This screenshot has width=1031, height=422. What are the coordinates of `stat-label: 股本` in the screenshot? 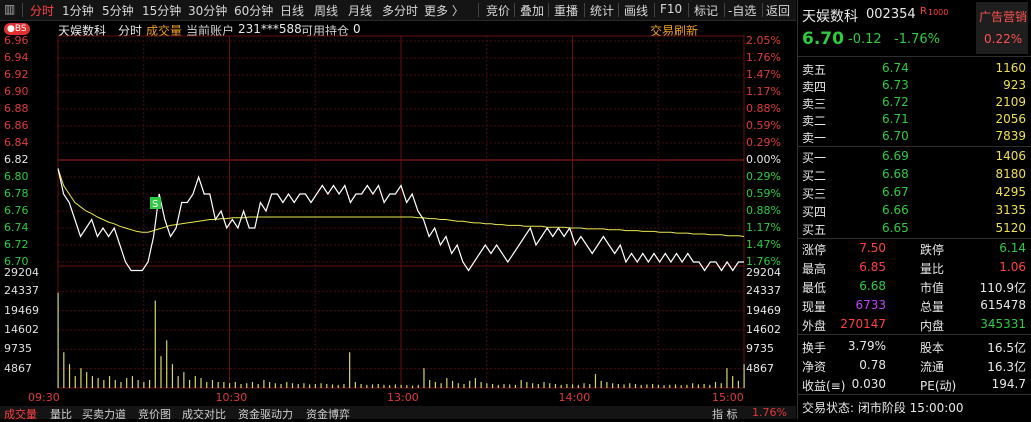 It's located at (932, 348).